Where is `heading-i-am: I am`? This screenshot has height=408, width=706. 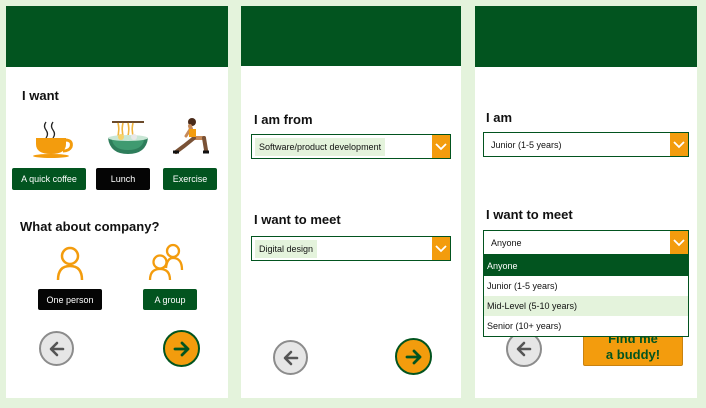 heading-i-am: I am is located at coordinates (499, 117).